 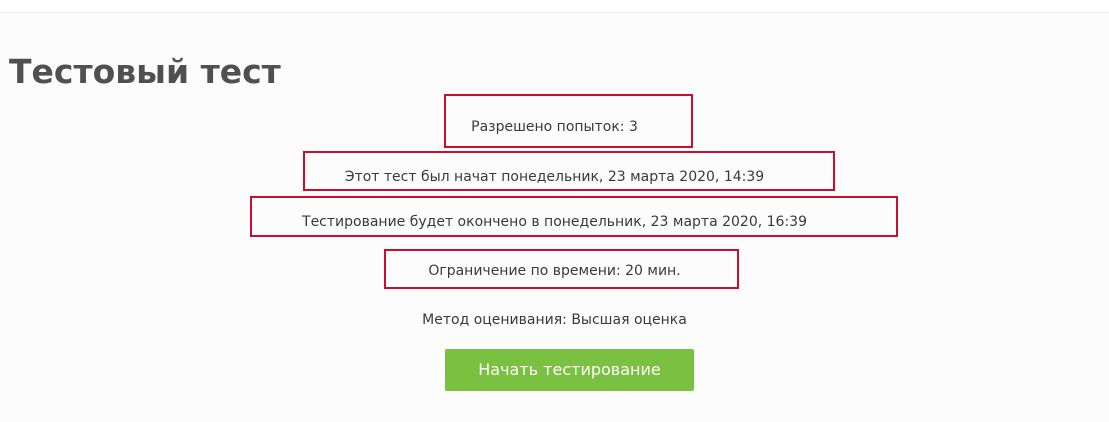 What do you see at coordinates (554, 271) in the screenshot?
I see `time-limit-text: Ограничение по времени: 20 мин.` at bounding box center [554, 271].